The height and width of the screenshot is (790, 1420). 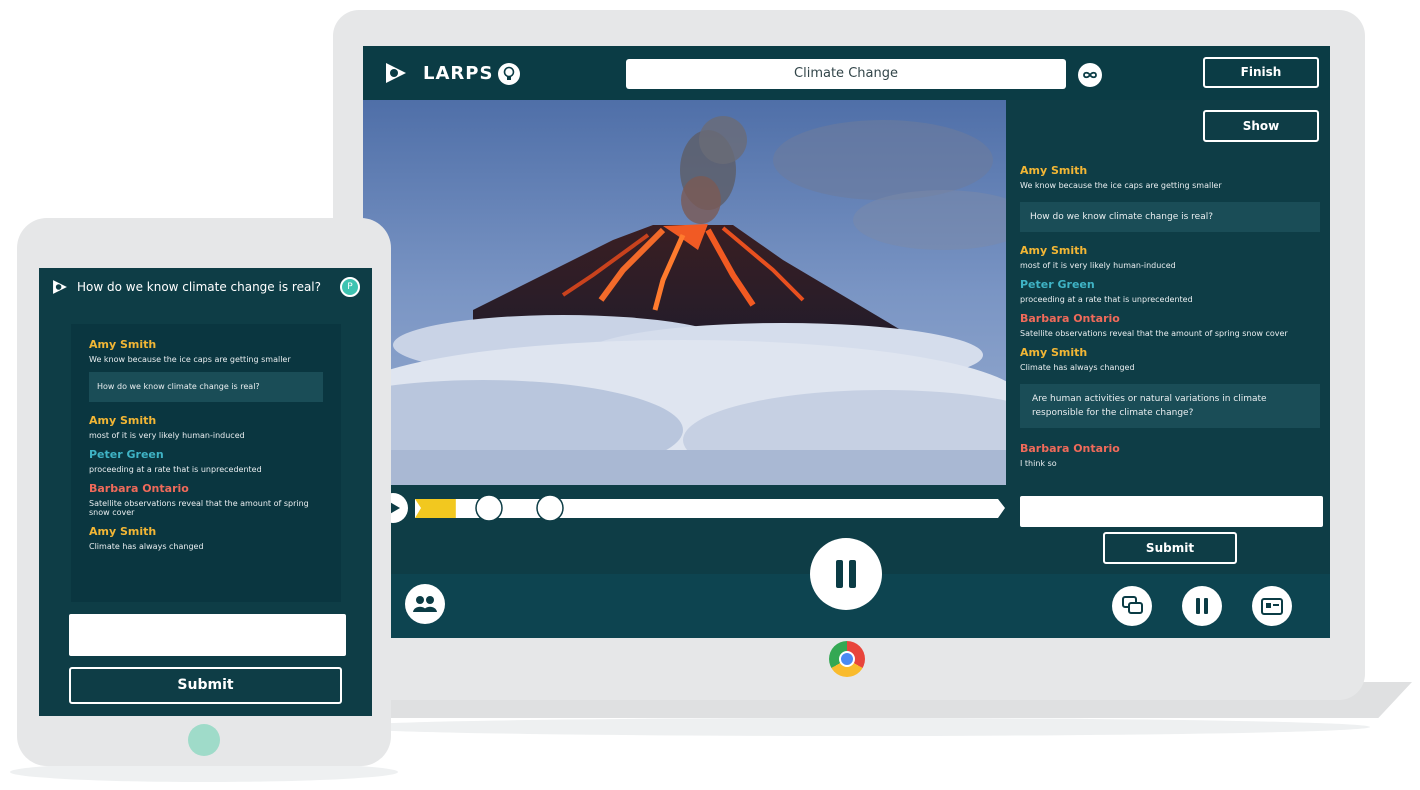 I want to click on laptop-shadow, so click(x=855, y=727).